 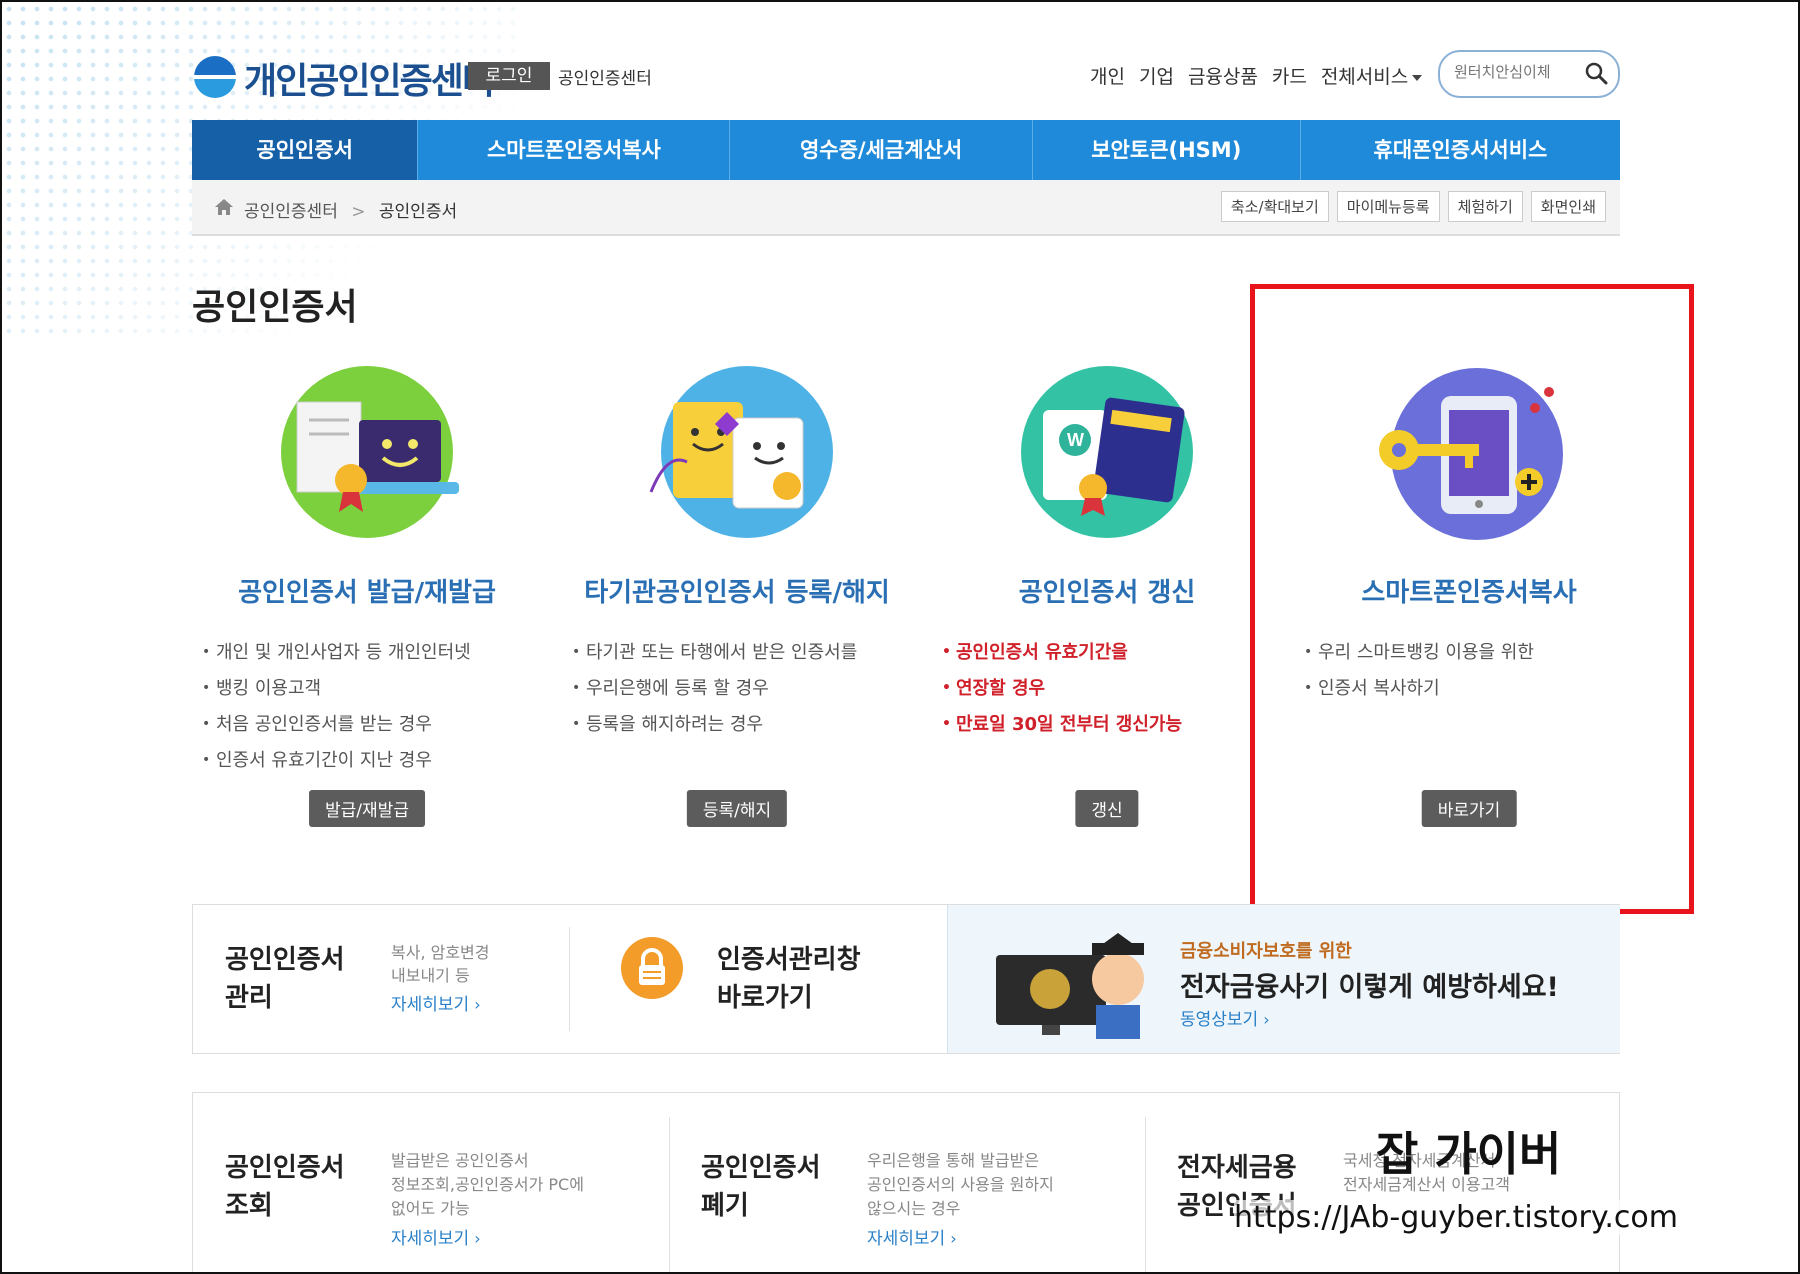 I want to click on cert-management-title: 공인인증서 관리, so click(x=285, y=979).